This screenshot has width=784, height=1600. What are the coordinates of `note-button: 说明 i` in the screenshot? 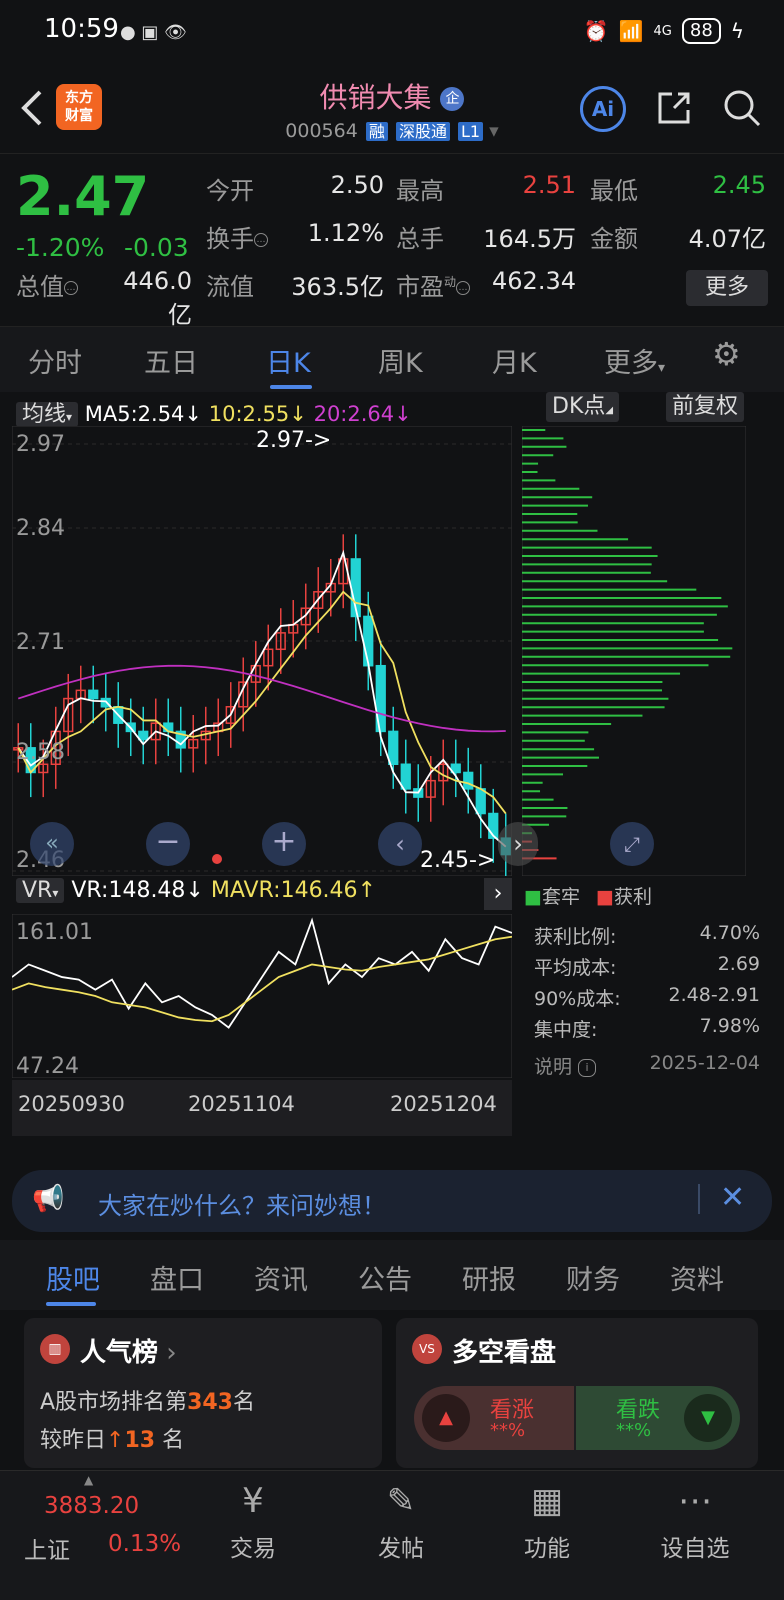 It's located at (565, 1065).